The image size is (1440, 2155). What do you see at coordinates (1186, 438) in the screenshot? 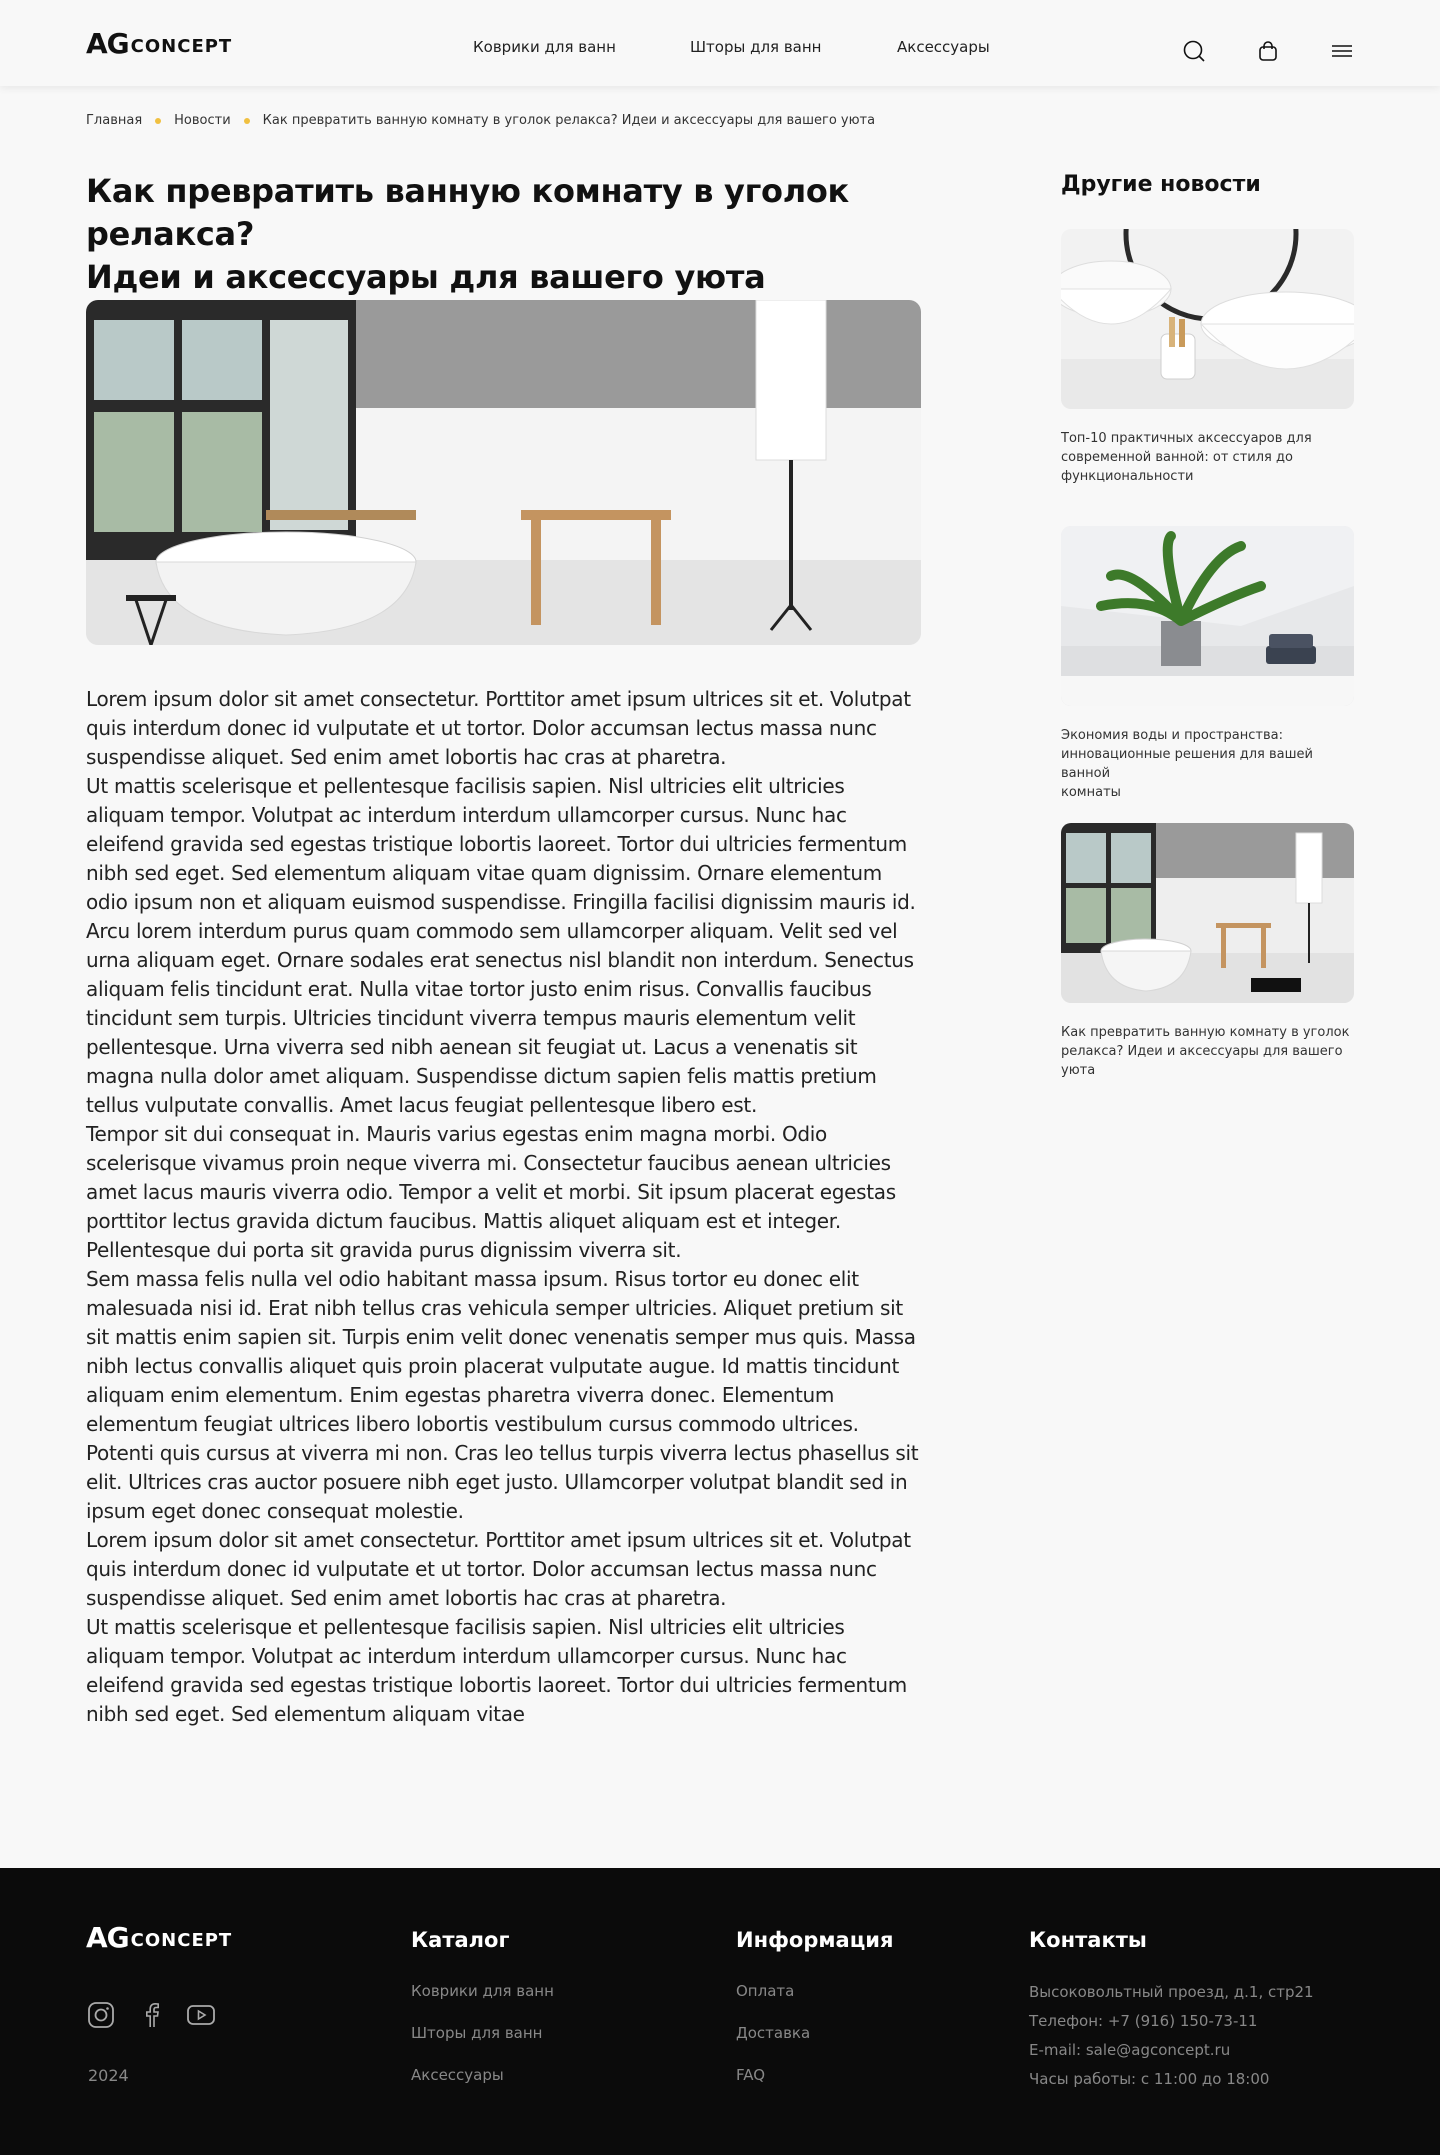
I see `news-card-title-line: Топ-10 практичных аксессуаров для` at bounding box center [1186, 438].